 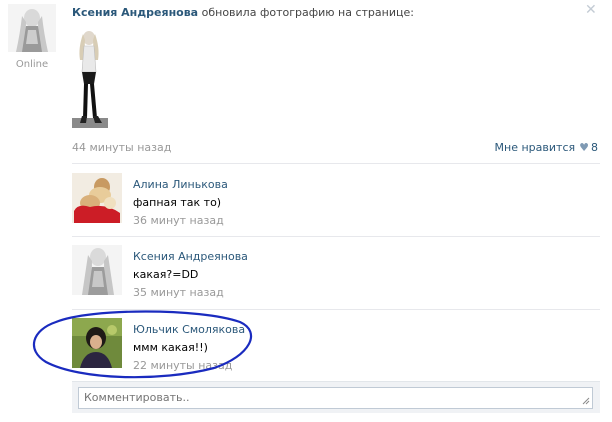 I want to click on comment-time: 35 минут назад, so click(x=190, y=293).